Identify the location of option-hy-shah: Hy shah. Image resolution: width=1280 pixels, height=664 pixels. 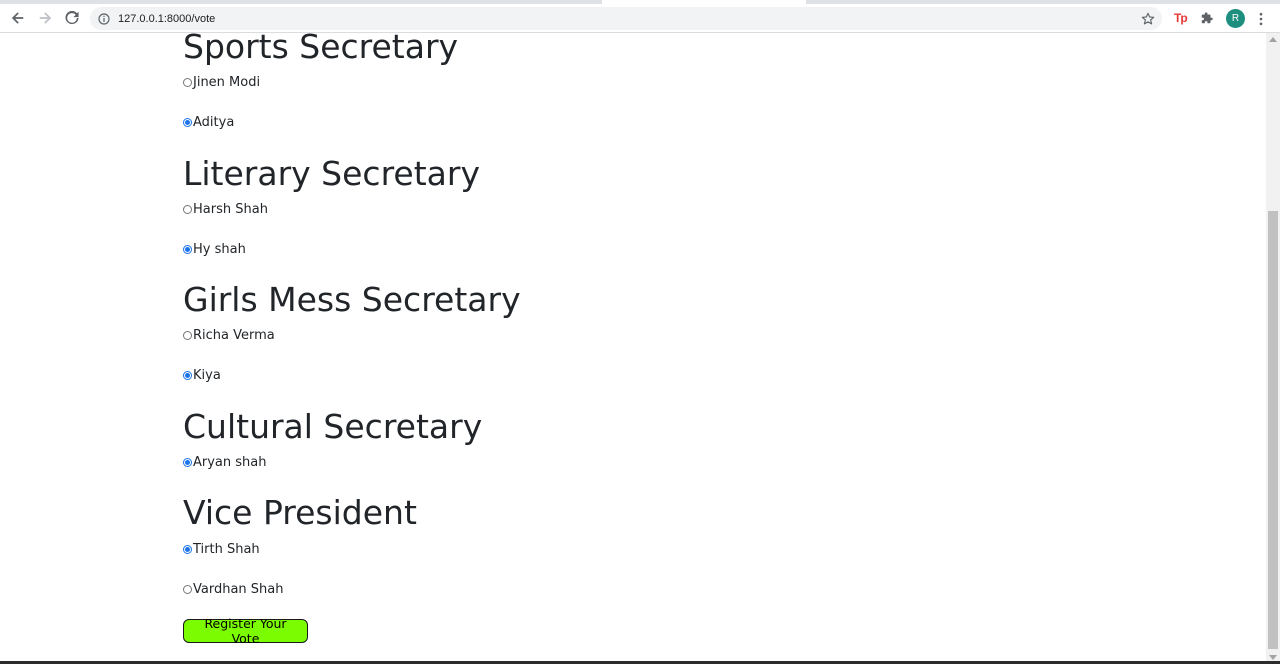
(214, 249).